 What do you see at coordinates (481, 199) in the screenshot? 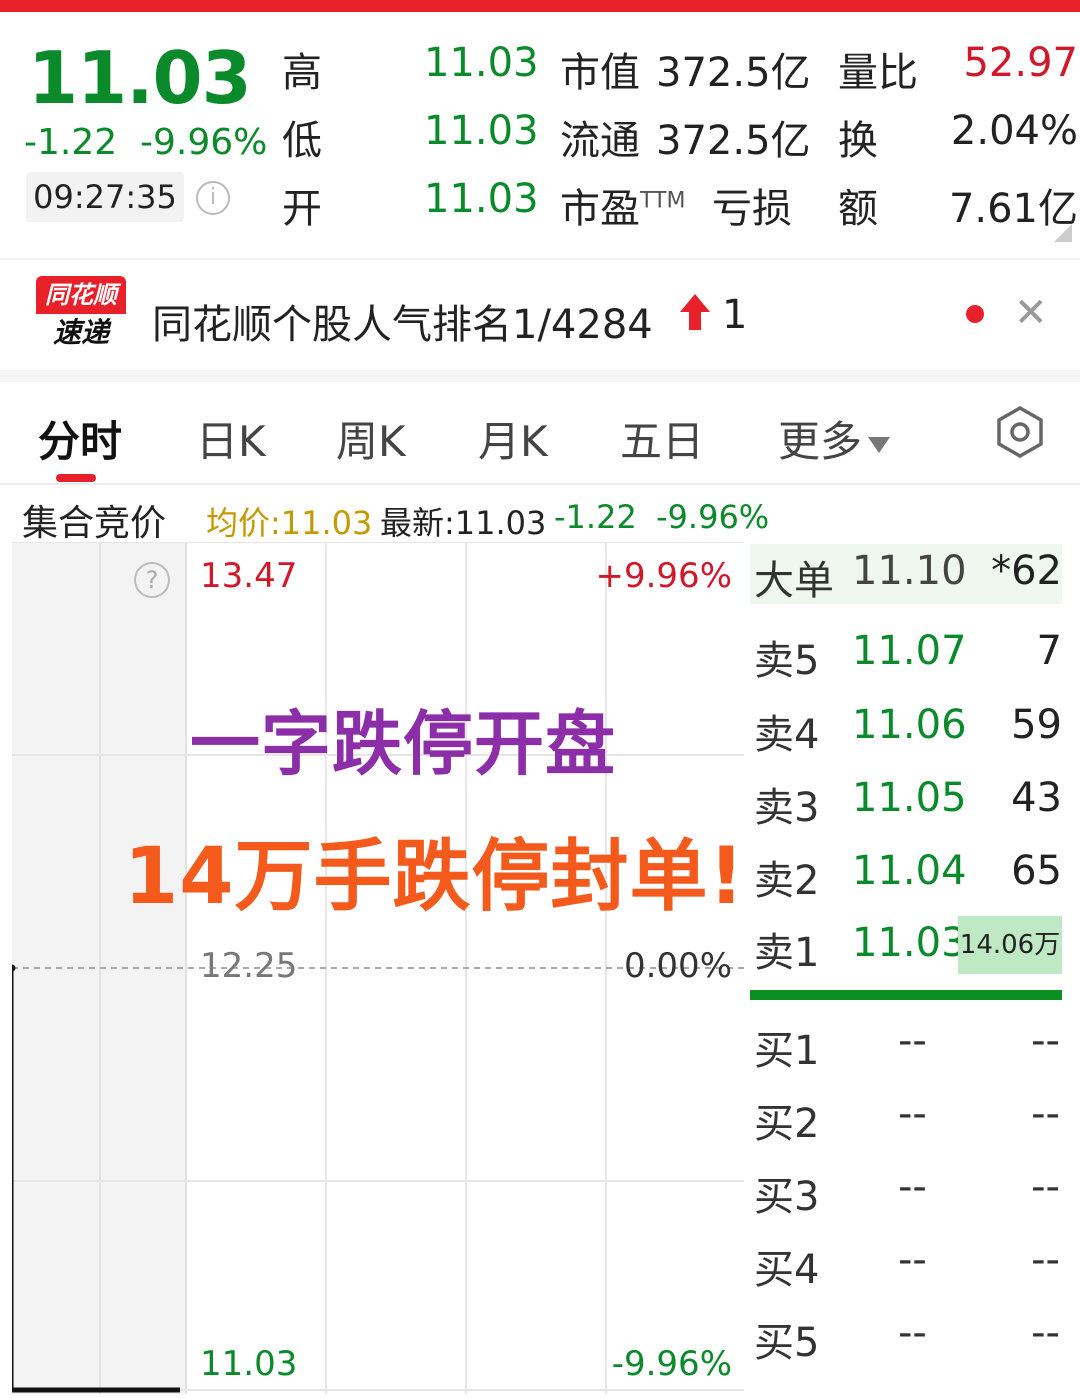
I see `open-value: 11.03` at bounding box center [481, 199].